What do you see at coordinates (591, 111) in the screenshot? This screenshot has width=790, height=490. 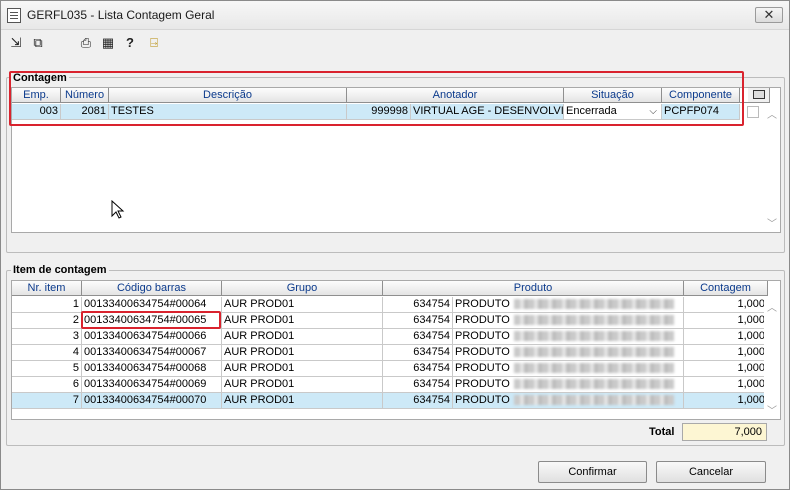 I see `situacao-value: Encerrada` at bounding box center [591, 111].